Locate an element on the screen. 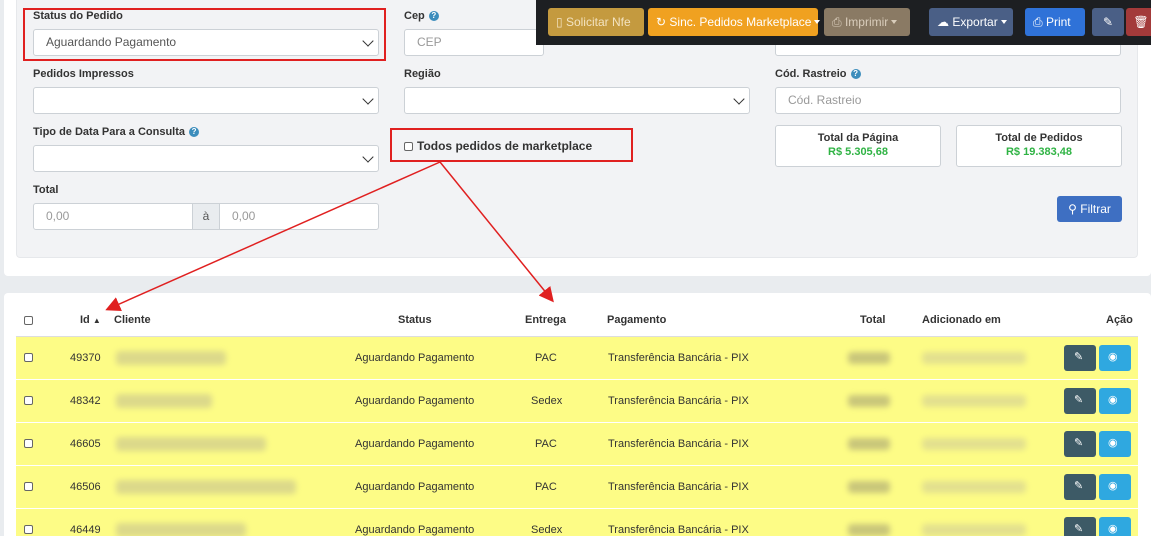  header-status: Status is located at coordinates (415, 320).